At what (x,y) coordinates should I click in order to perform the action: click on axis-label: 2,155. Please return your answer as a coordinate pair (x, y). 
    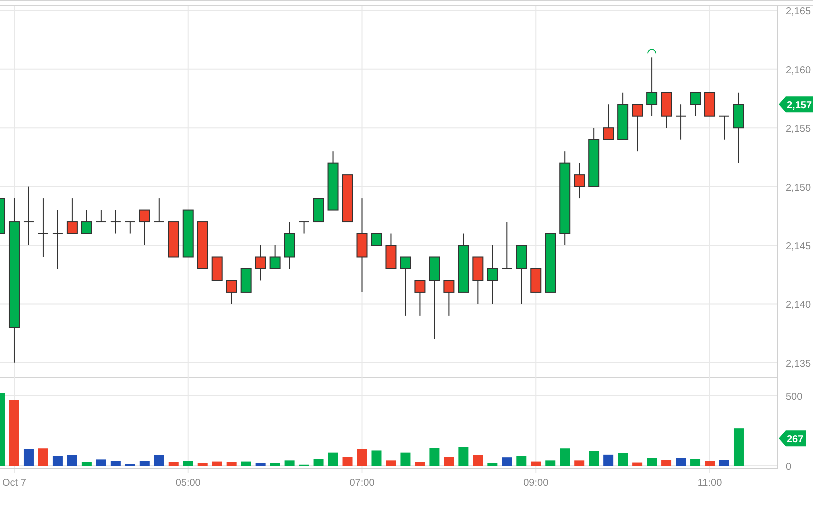
    Looking at the image, I should click on (799, 130).